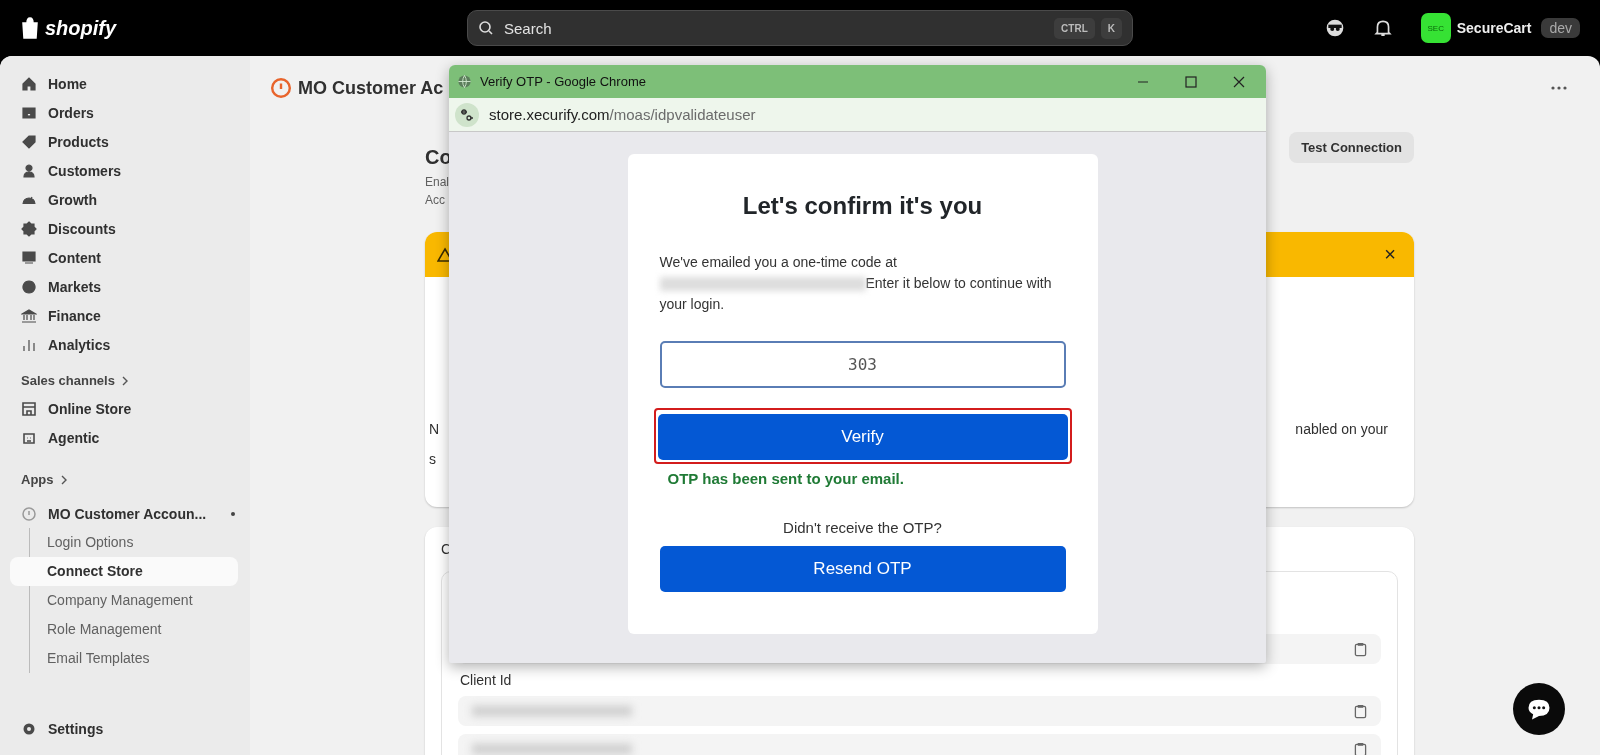  I want to click on nav-item: Products, so click(124, 141).